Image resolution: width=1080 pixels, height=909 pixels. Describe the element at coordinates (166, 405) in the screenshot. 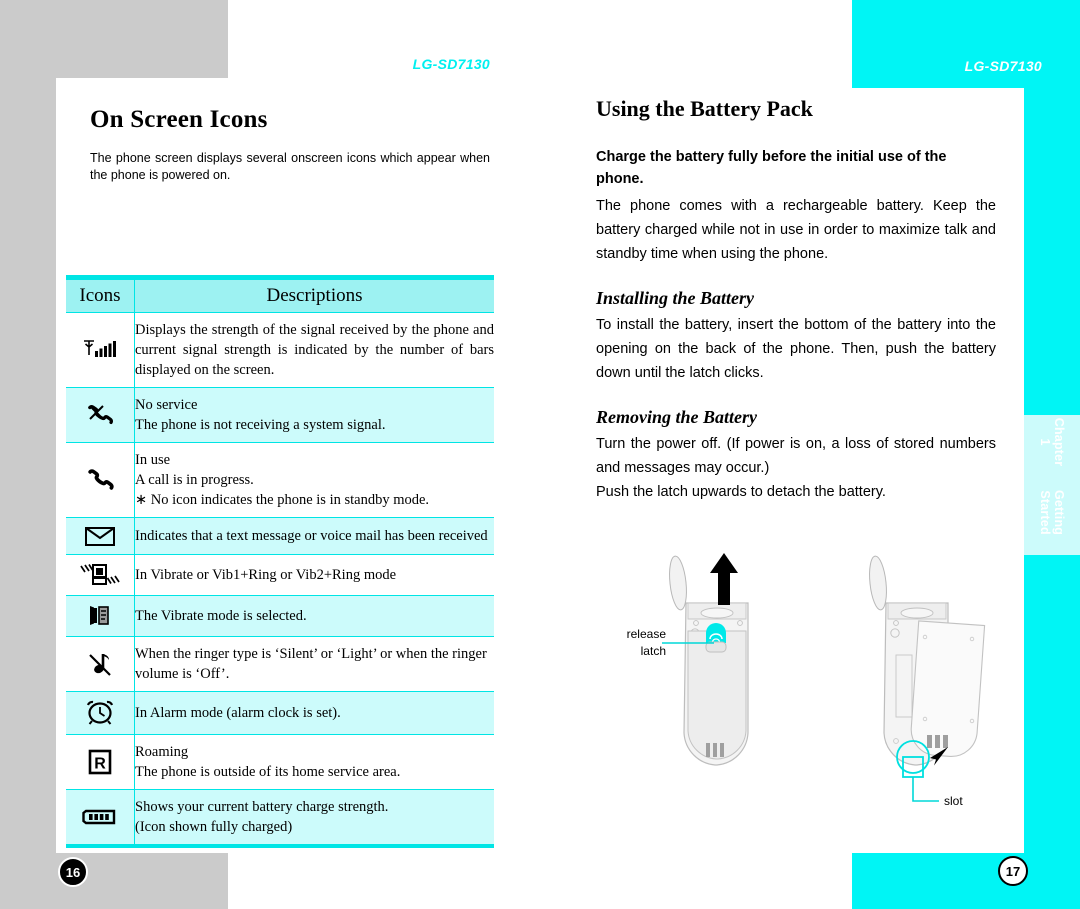

I see `row-desc-text: No service` at that location.